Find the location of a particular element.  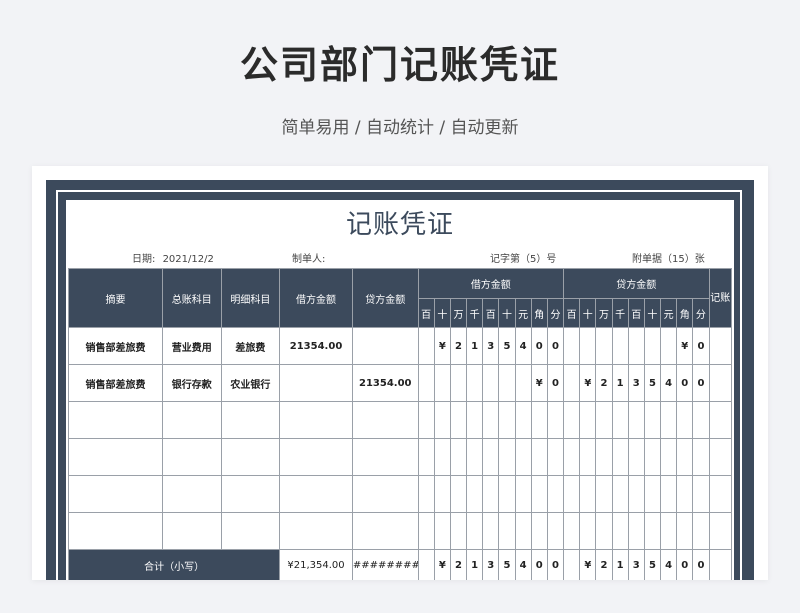

credit-amount-cell: 21354.00 is located at coordinates (385, 383).